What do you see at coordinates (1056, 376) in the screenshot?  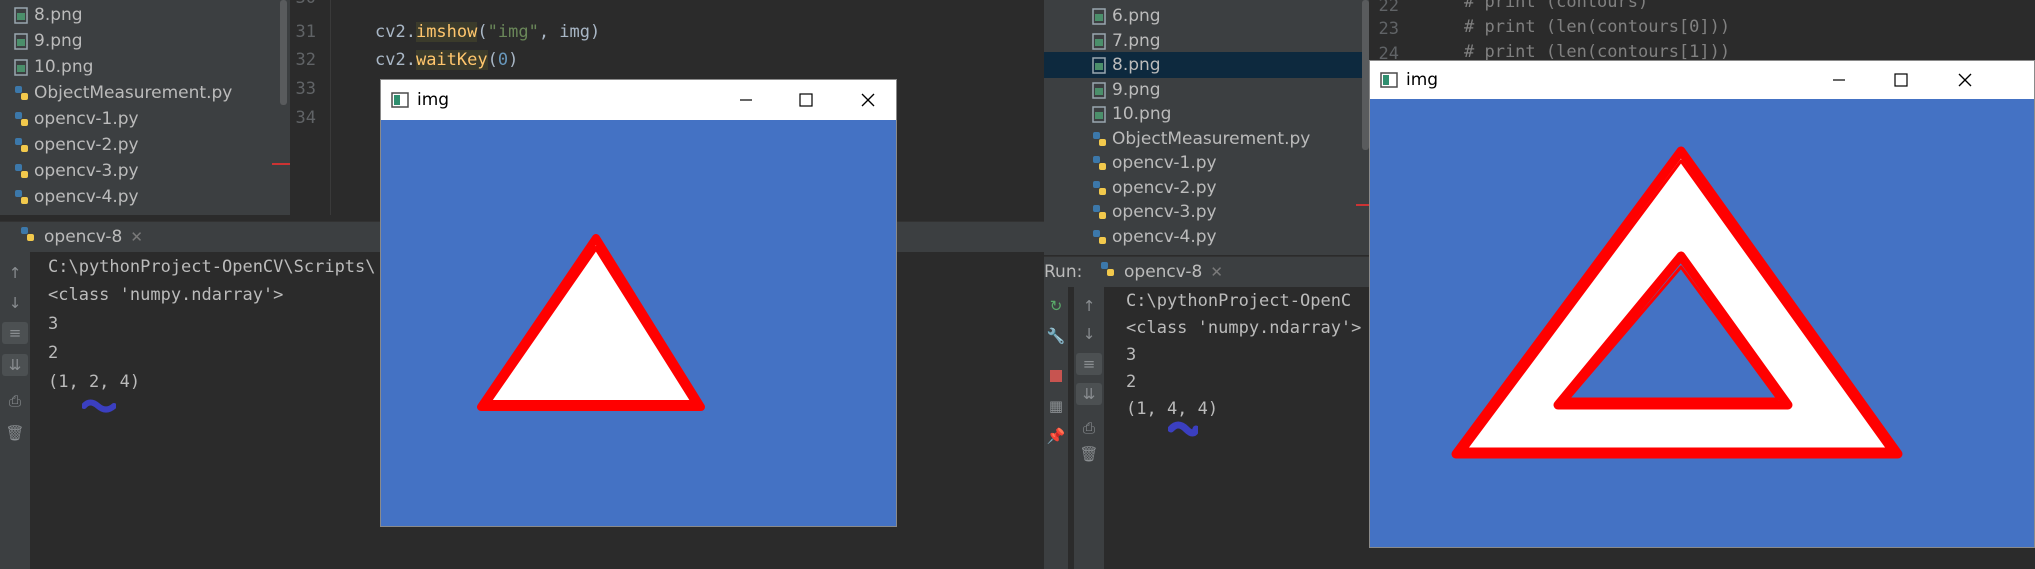 I see `stop-icon` at bounding box center [1056, 376].